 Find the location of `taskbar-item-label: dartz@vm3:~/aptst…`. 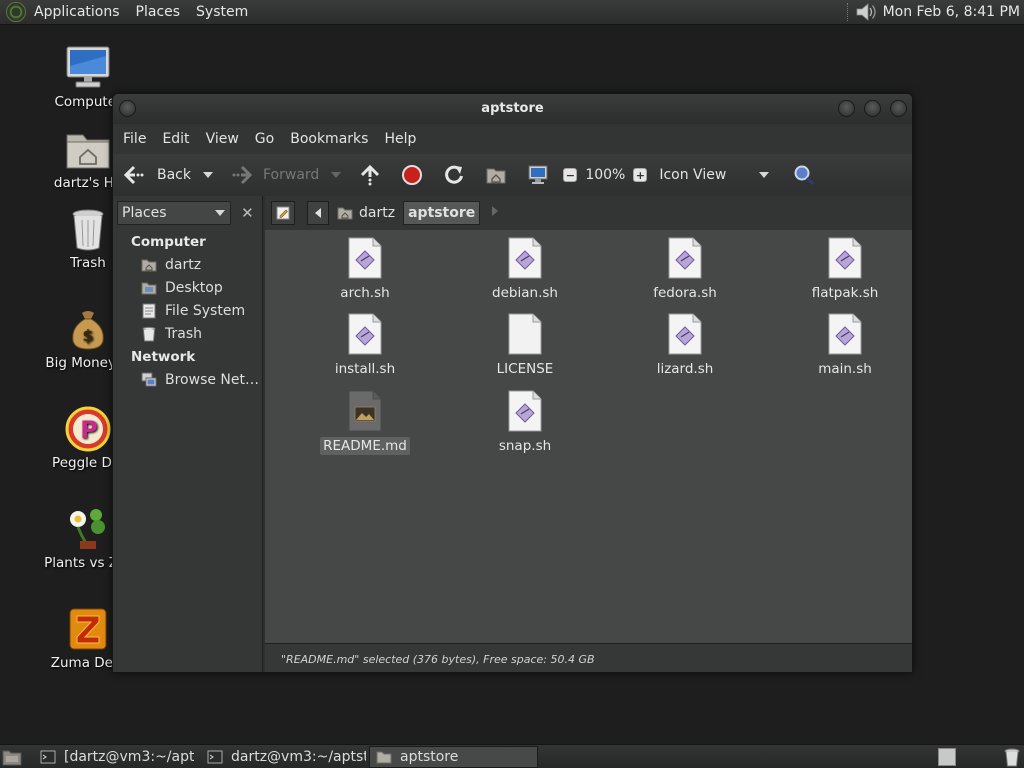

taskbar-item-label: dartz@vm3:~/aptst… is located at coordinates (298, 757).